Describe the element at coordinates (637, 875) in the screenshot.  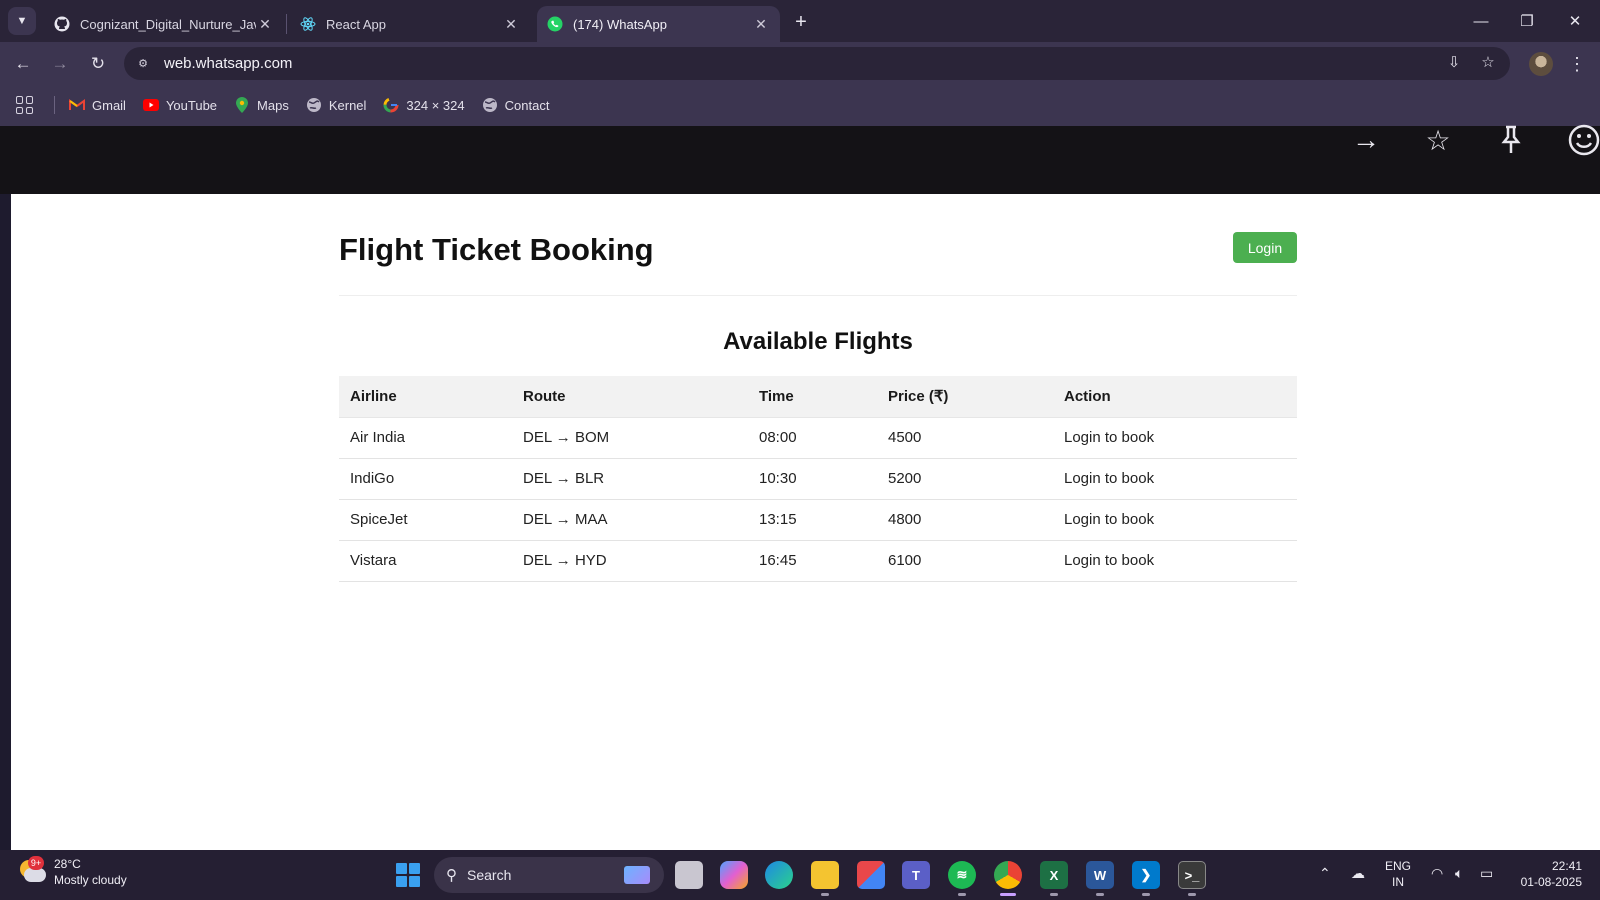
I see `search-highlight-icon` at that location.